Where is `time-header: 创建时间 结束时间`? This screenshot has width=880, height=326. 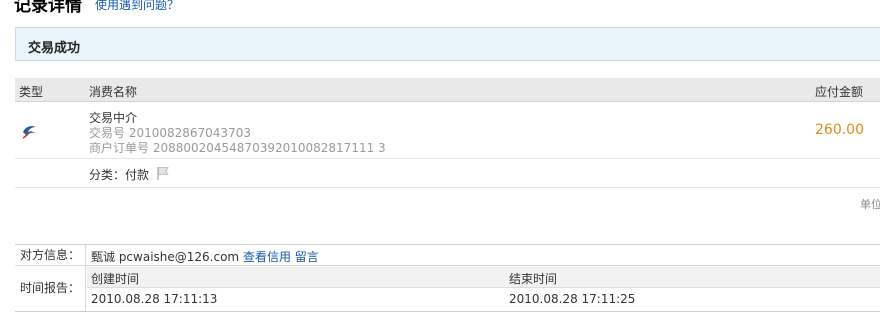 time-header: 创建时间 结束时间 is located at coordinates (483, 277).